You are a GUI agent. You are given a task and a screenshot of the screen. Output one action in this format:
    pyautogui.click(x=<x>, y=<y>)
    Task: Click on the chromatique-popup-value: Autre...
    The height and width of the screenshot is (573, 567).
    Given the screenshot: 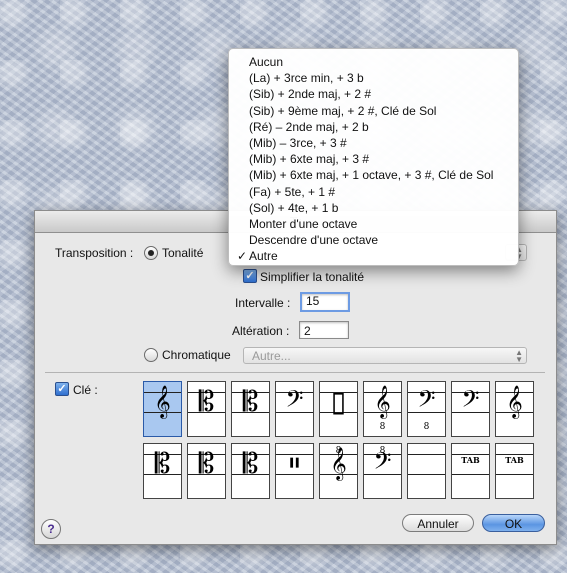 What is the action you would take?
    pyautogui.click(x=271, y=356)
    